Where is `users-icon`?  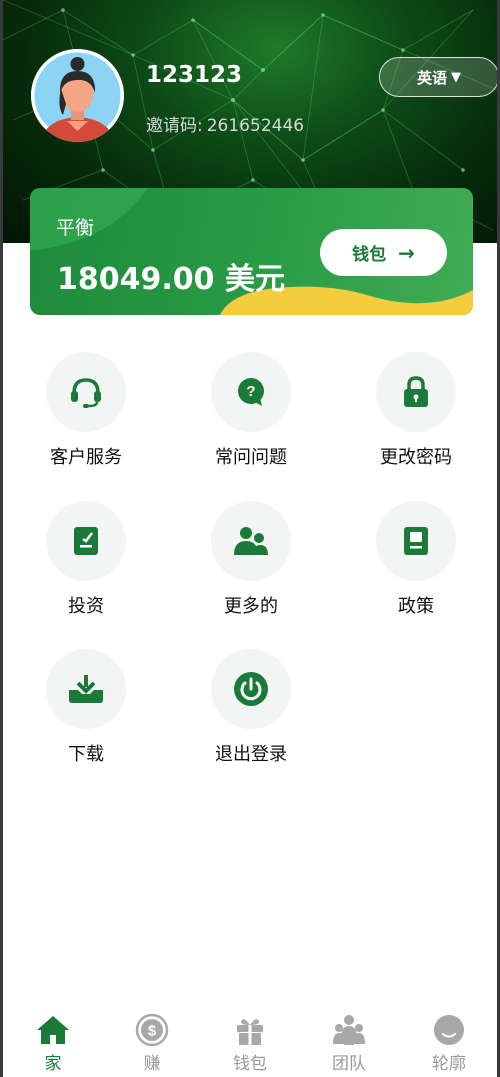 users-icon is located at coordinates (251, 541).